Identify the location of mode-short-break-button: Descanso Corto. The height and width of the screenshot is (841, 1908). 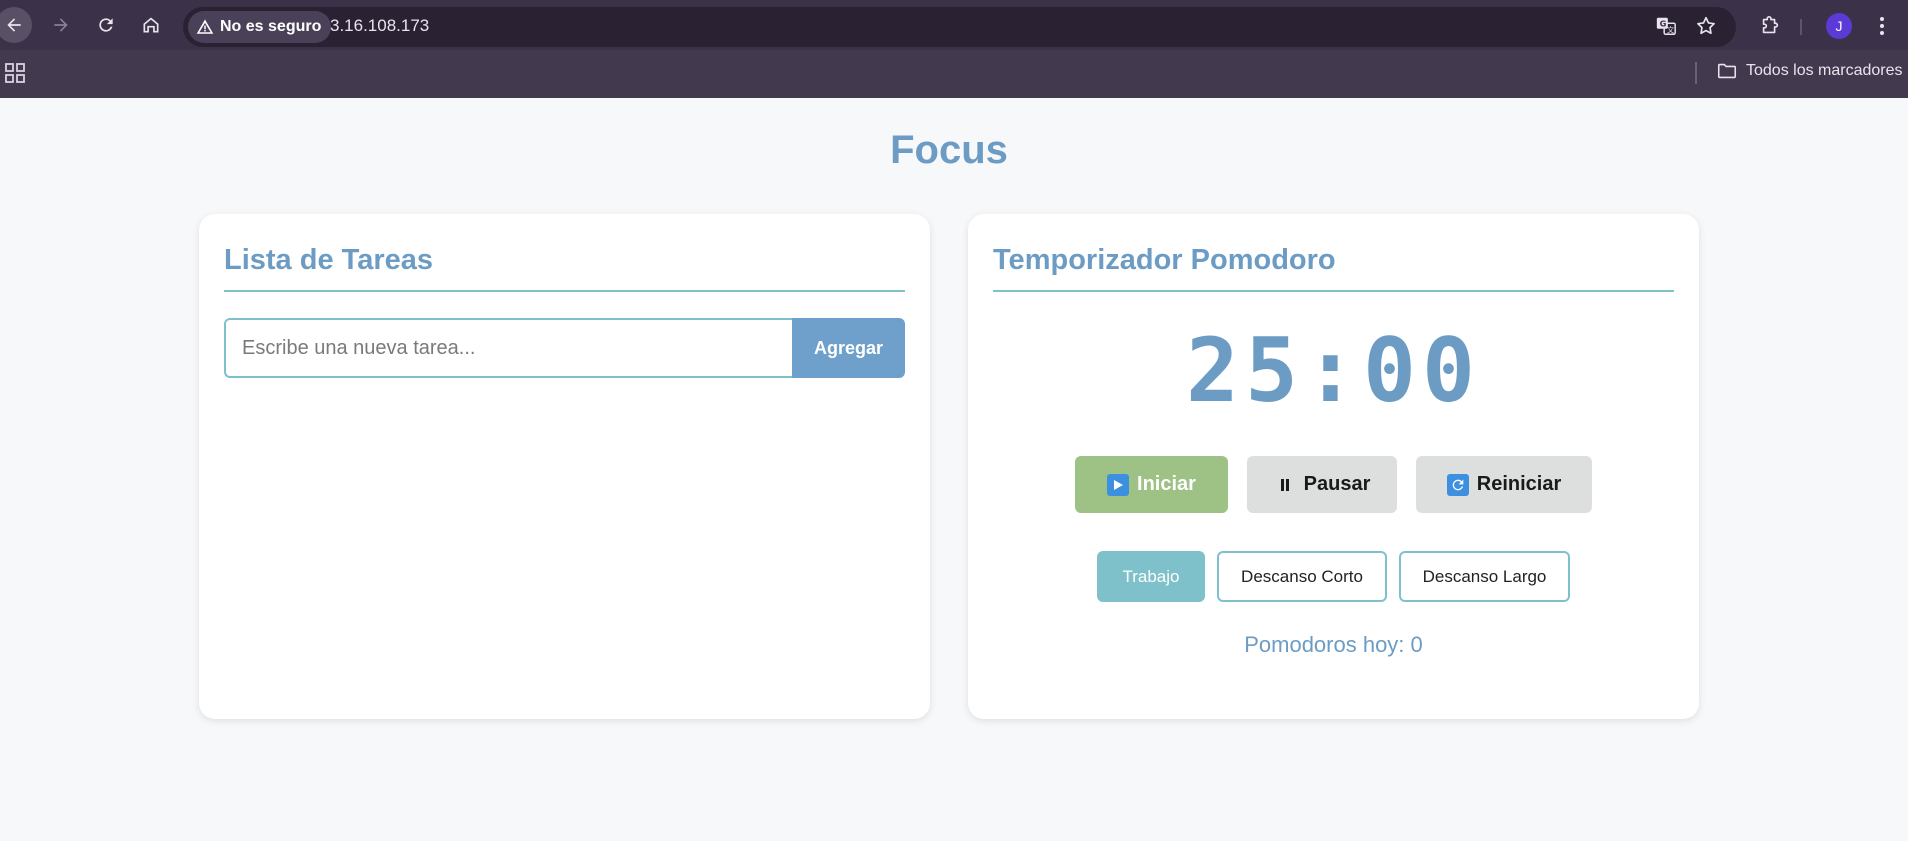
(1302, 576).